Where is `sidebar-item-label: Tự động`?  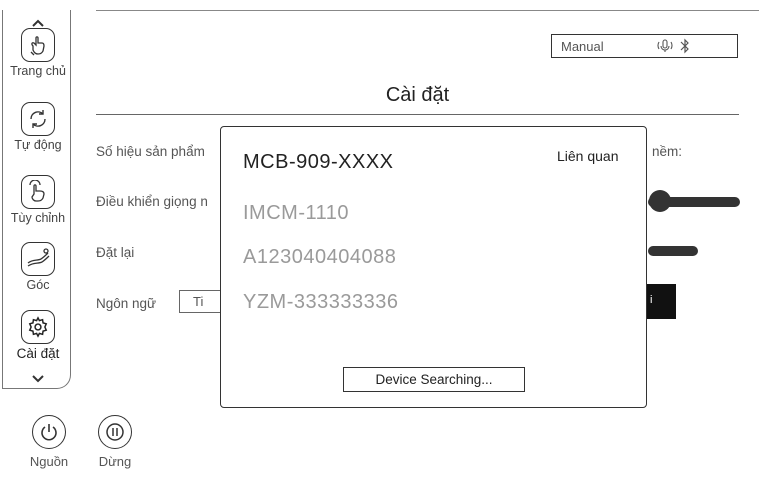 sidebar-item-label: Tự động is located at coordinates (38, 145).